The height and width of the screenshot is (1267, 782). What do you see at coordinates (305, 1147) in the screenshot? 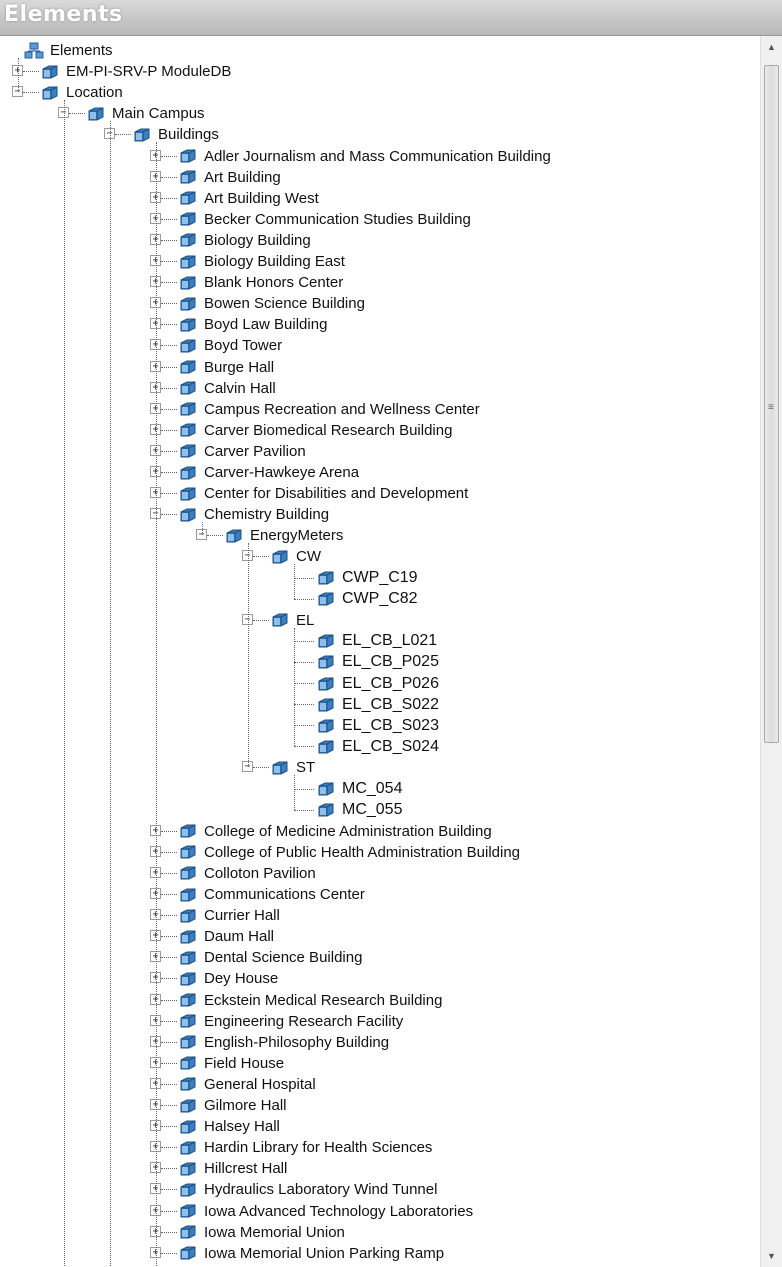
I see `tree-node: Hardin Library for Health Sciences` at bounding box center [305, 1147].